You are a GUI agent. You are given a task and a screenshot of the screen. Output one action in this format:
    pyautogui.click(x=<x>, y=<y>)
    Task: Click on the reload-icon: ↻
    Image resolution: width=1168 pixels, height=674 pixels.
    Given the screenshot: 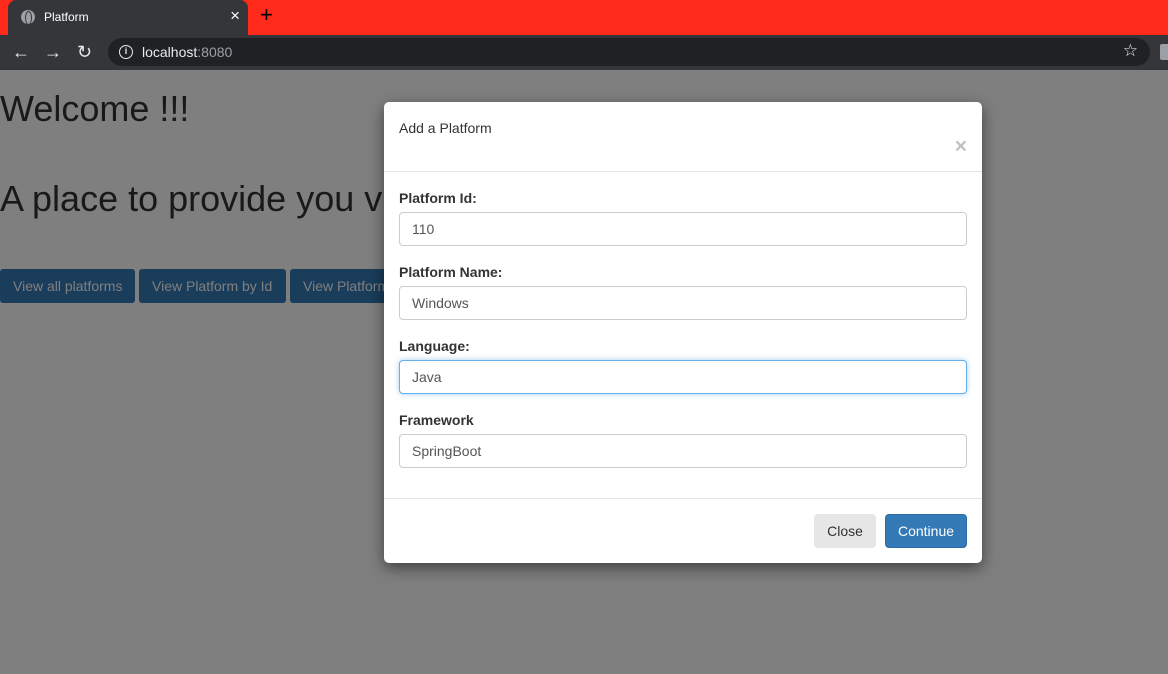 What is the action you would take?
    pyautogui.click(x=84, y=52)
    